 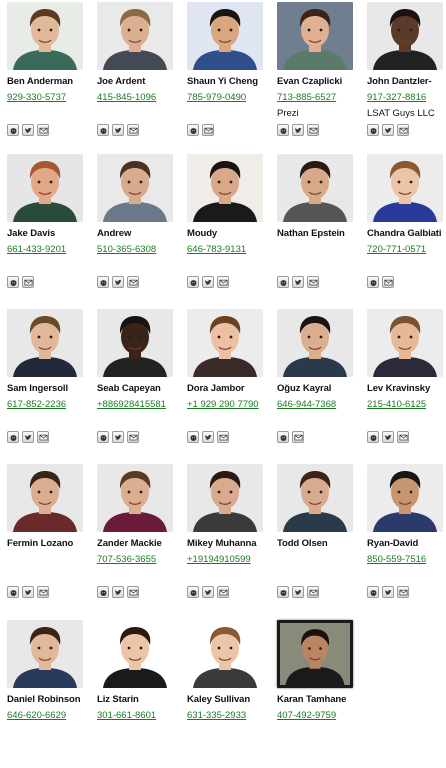 What do you see at coordinates (405, 75) in the screenshot?
I see `person-card: John Dantzler- 917-327-8816 LSAT Guys LLC` at bounding box center [405, 75].